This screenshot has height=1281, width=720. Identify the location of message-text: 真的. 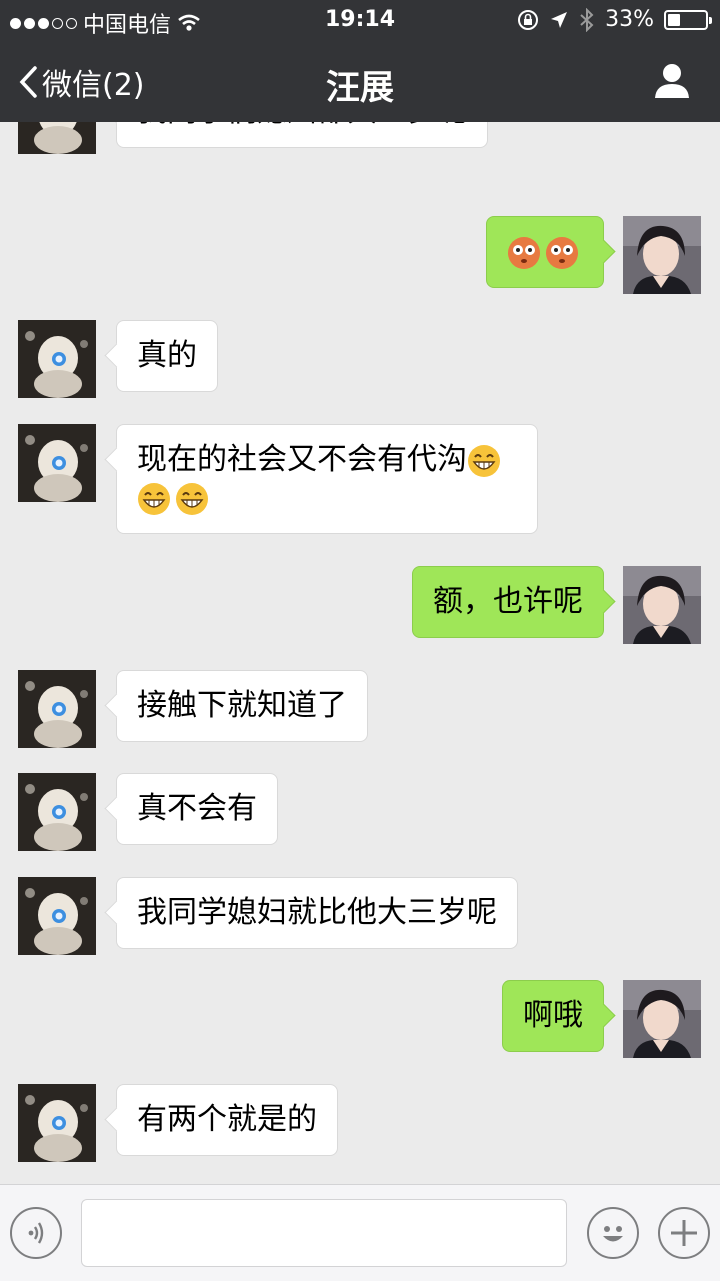
(167, 355).